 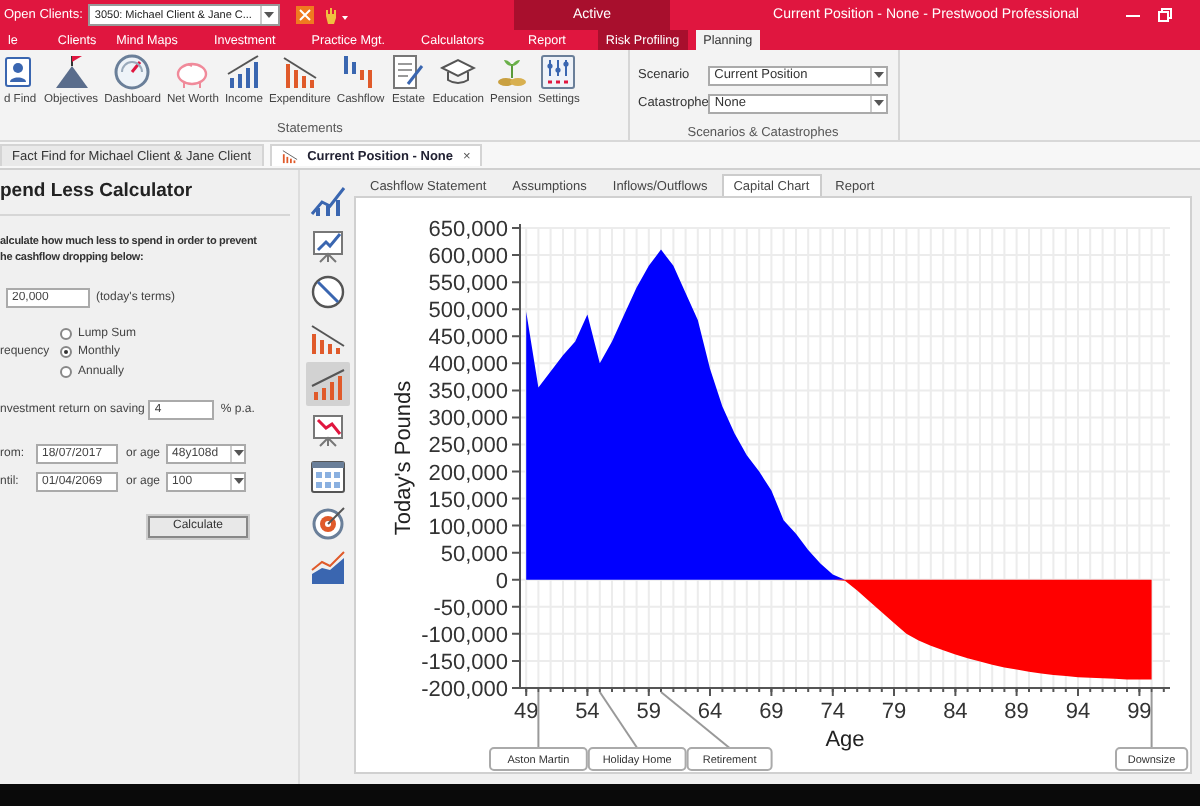 What do you see at coordinates (501, 581) in the screenshot?
I see `y-tick-label: 0` at bounding box center [501, 581].